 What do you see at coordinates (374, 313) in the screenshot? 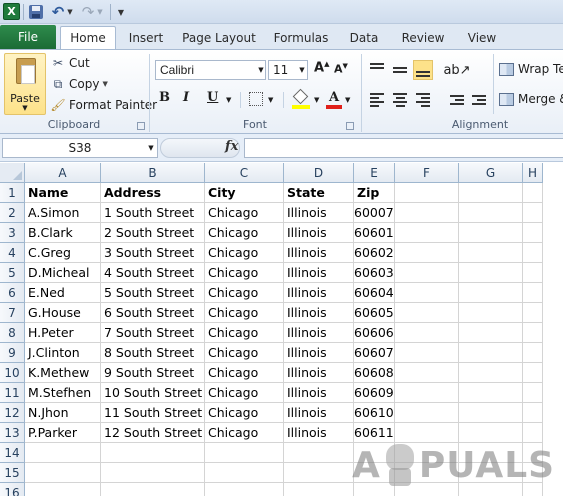
I see `cell-e7: 60605` at bounding box center [374, 313].